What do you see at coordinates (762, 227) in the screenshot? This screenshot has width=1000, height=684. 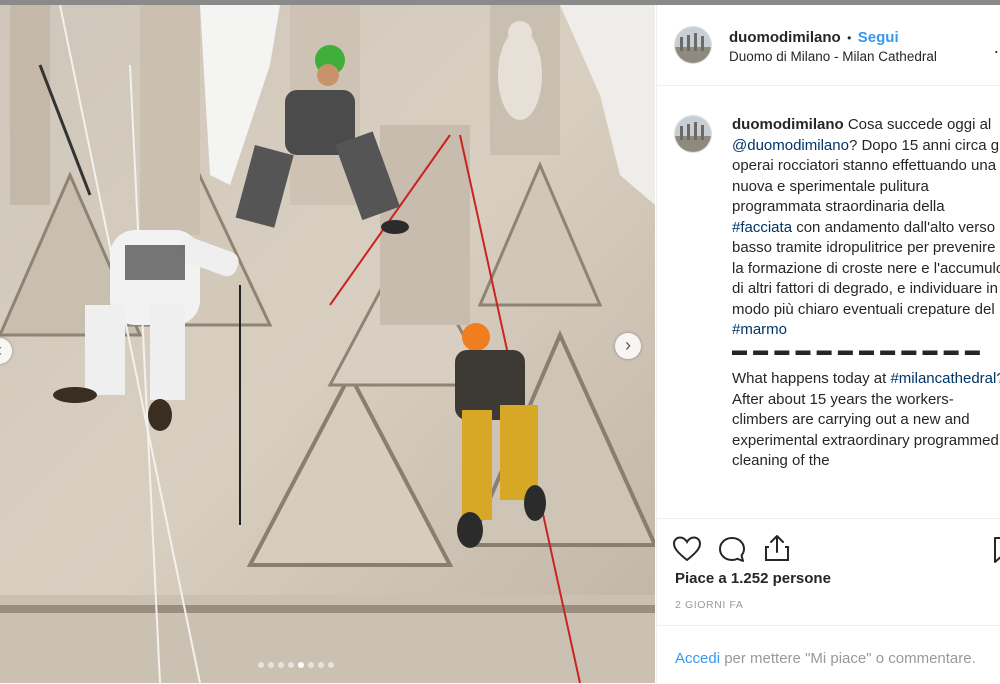 I see `hashtag-facciata: #facciata` at bounding box center [762, 227].